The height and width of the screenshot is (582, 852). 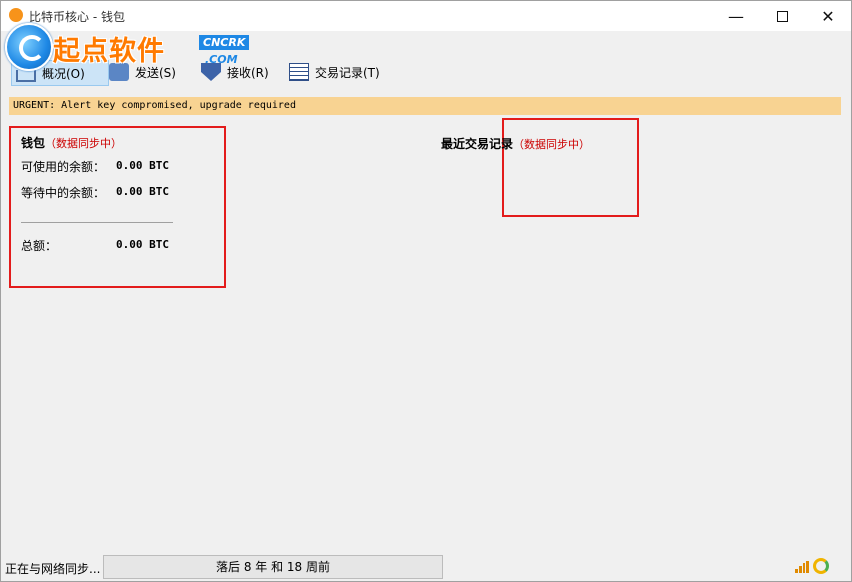 What do you see at coordinates (224, 42) in the screenshot?
I see `watermark-badge: CNCRK` at bounding box center [224, 42].